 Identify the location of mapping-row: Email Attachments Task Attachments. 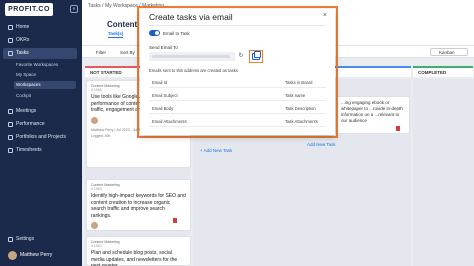
(237, 121).